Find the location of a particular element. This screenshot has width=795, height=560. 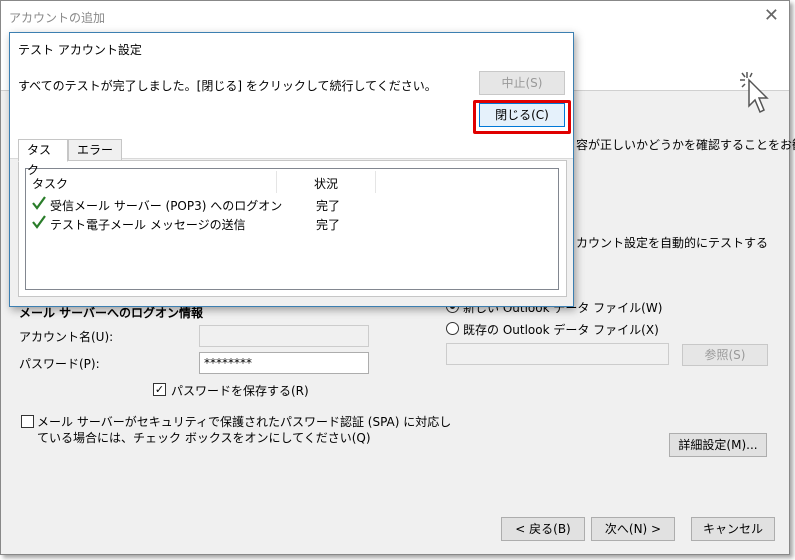

password-field: ******** is located at coordinates (284, 363).